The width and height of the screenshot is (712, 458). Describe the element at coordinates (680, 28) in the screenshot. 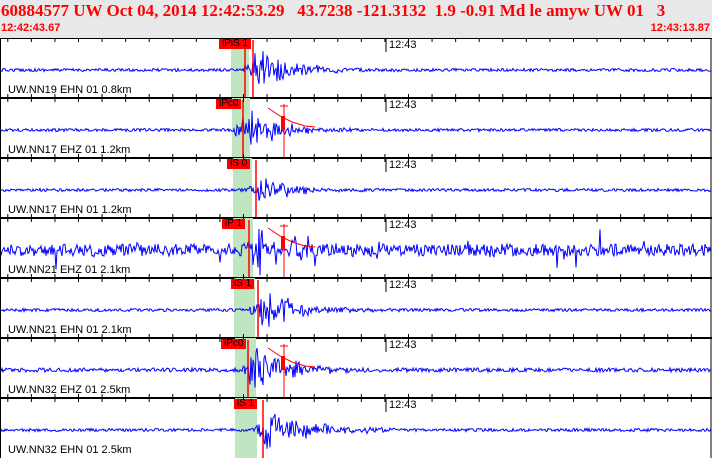

I see `end-time: 12:43:13.87` at that location.